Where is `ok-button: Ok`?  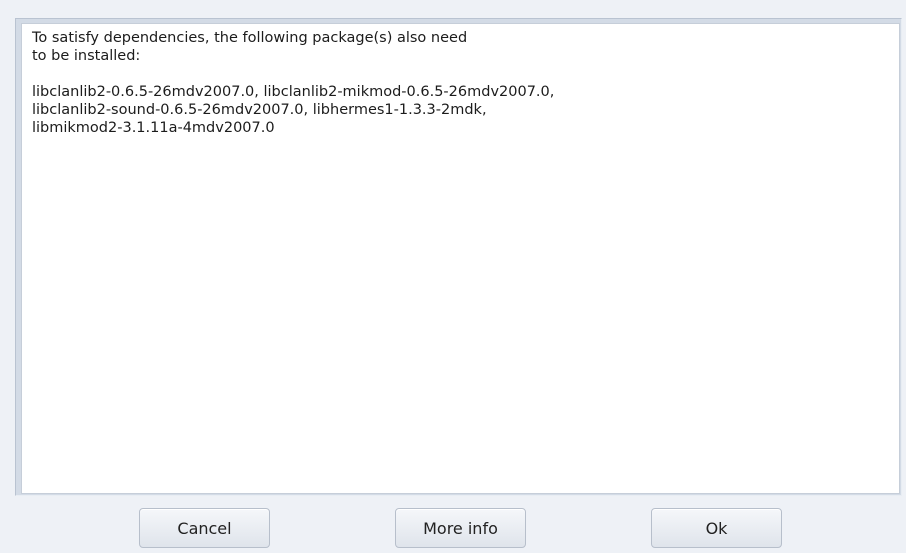
ok-button: Ok is located at coordinates (716, 528).